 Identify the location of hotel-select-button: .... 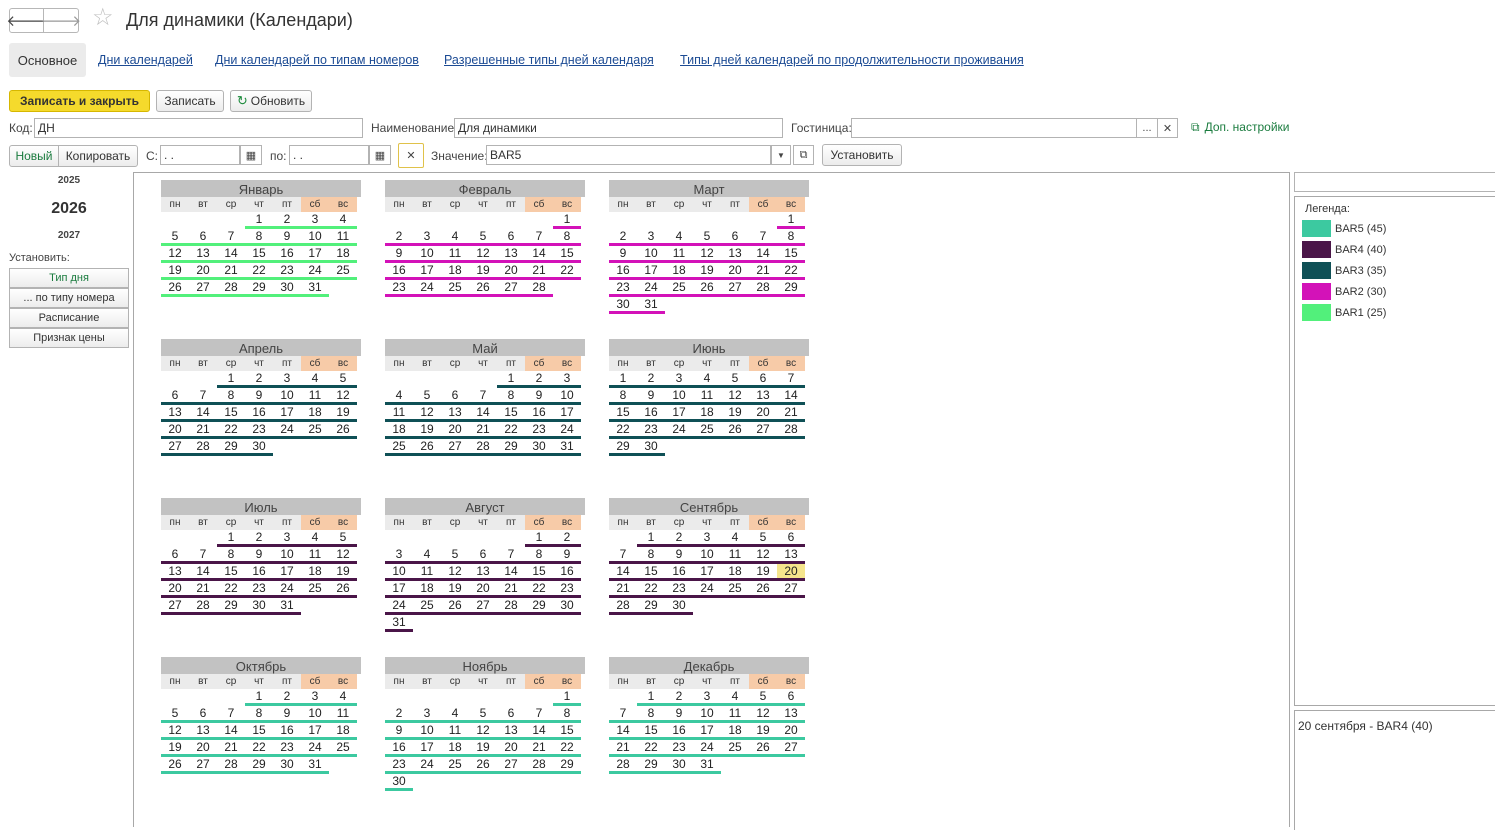
(1147, 128).